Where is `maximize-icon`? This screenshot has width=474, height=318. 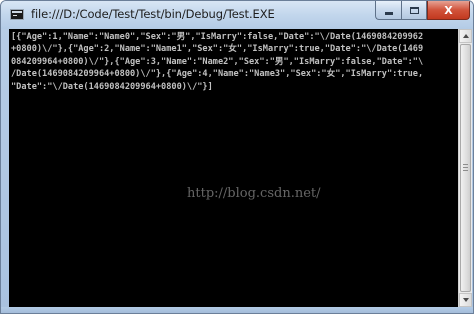
maximize-icon is located at coordinates (414, 10).